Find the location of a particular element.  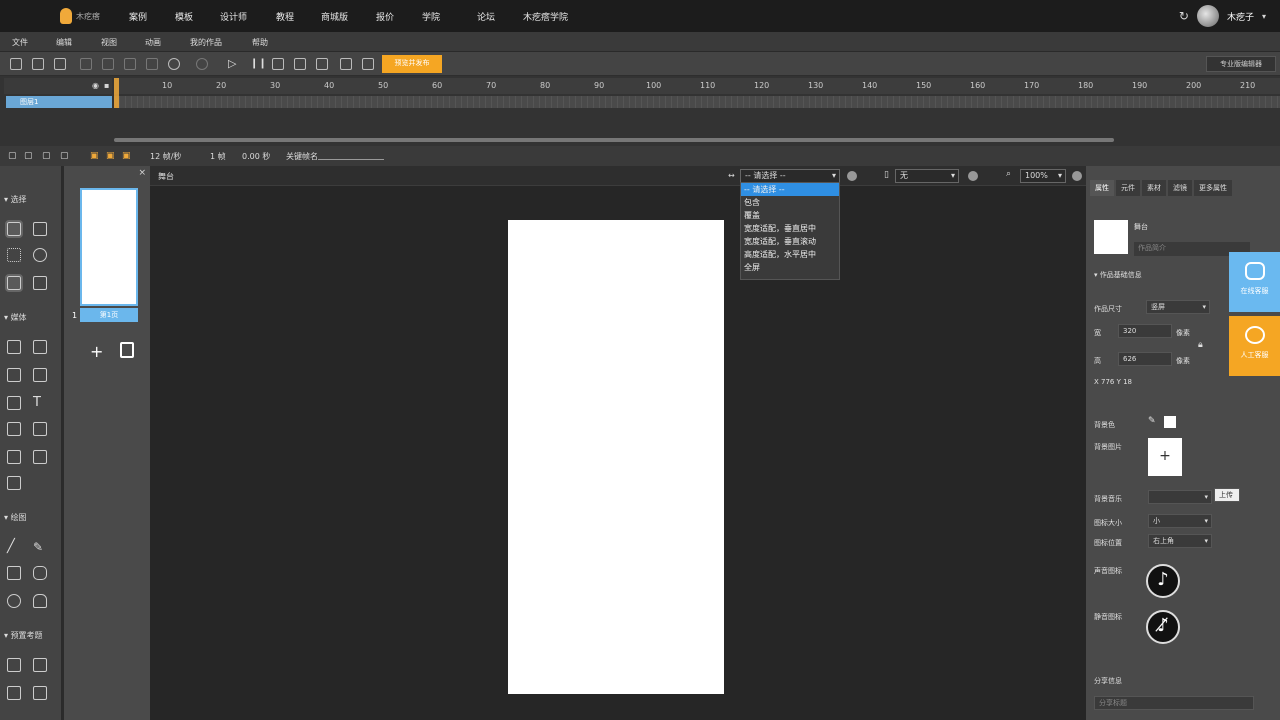

menu-file: 文件 is located at coordinates (20, 42).